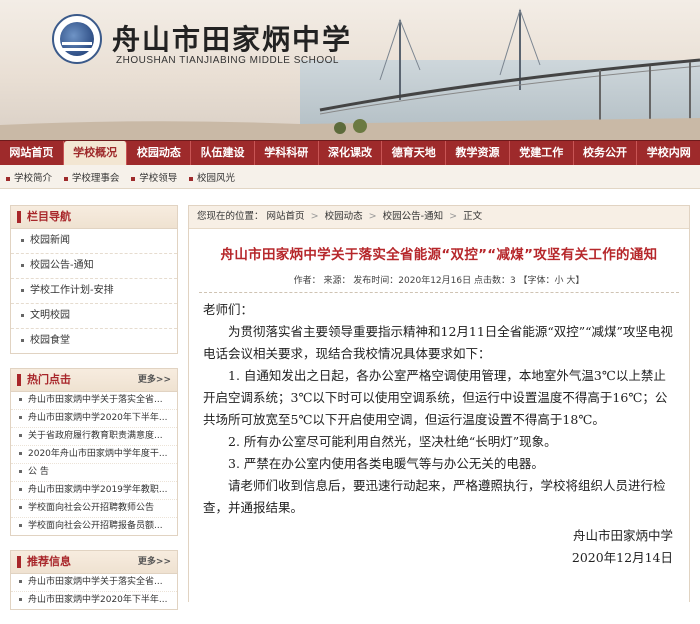 Image resolution: width=700 pixels, height=624 pixels. Describe the element at coordinates (386, 463) in the screenshot. I see `paragraph: 3. 严禁在办公室内使用各类电暖气等与办公无关的电器。` at that location.